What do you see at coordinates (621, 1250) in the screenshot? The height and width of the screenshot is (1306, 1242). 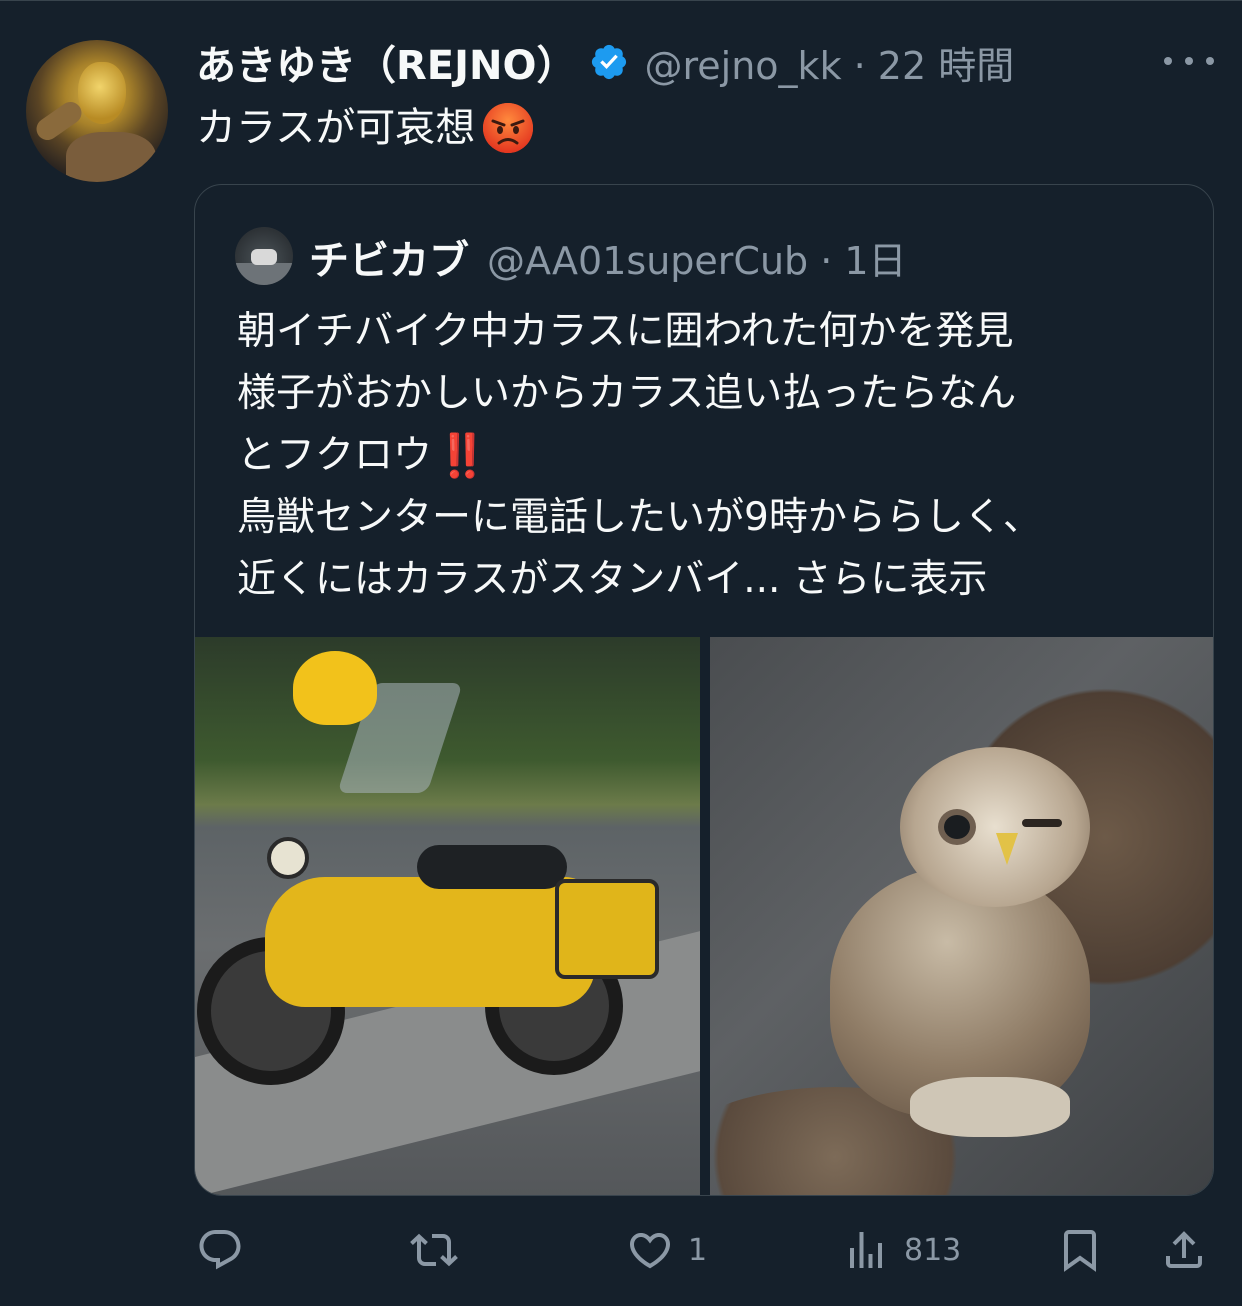 I see `tweet-action-bar: 1 813` at bounding box center [621, 1250].